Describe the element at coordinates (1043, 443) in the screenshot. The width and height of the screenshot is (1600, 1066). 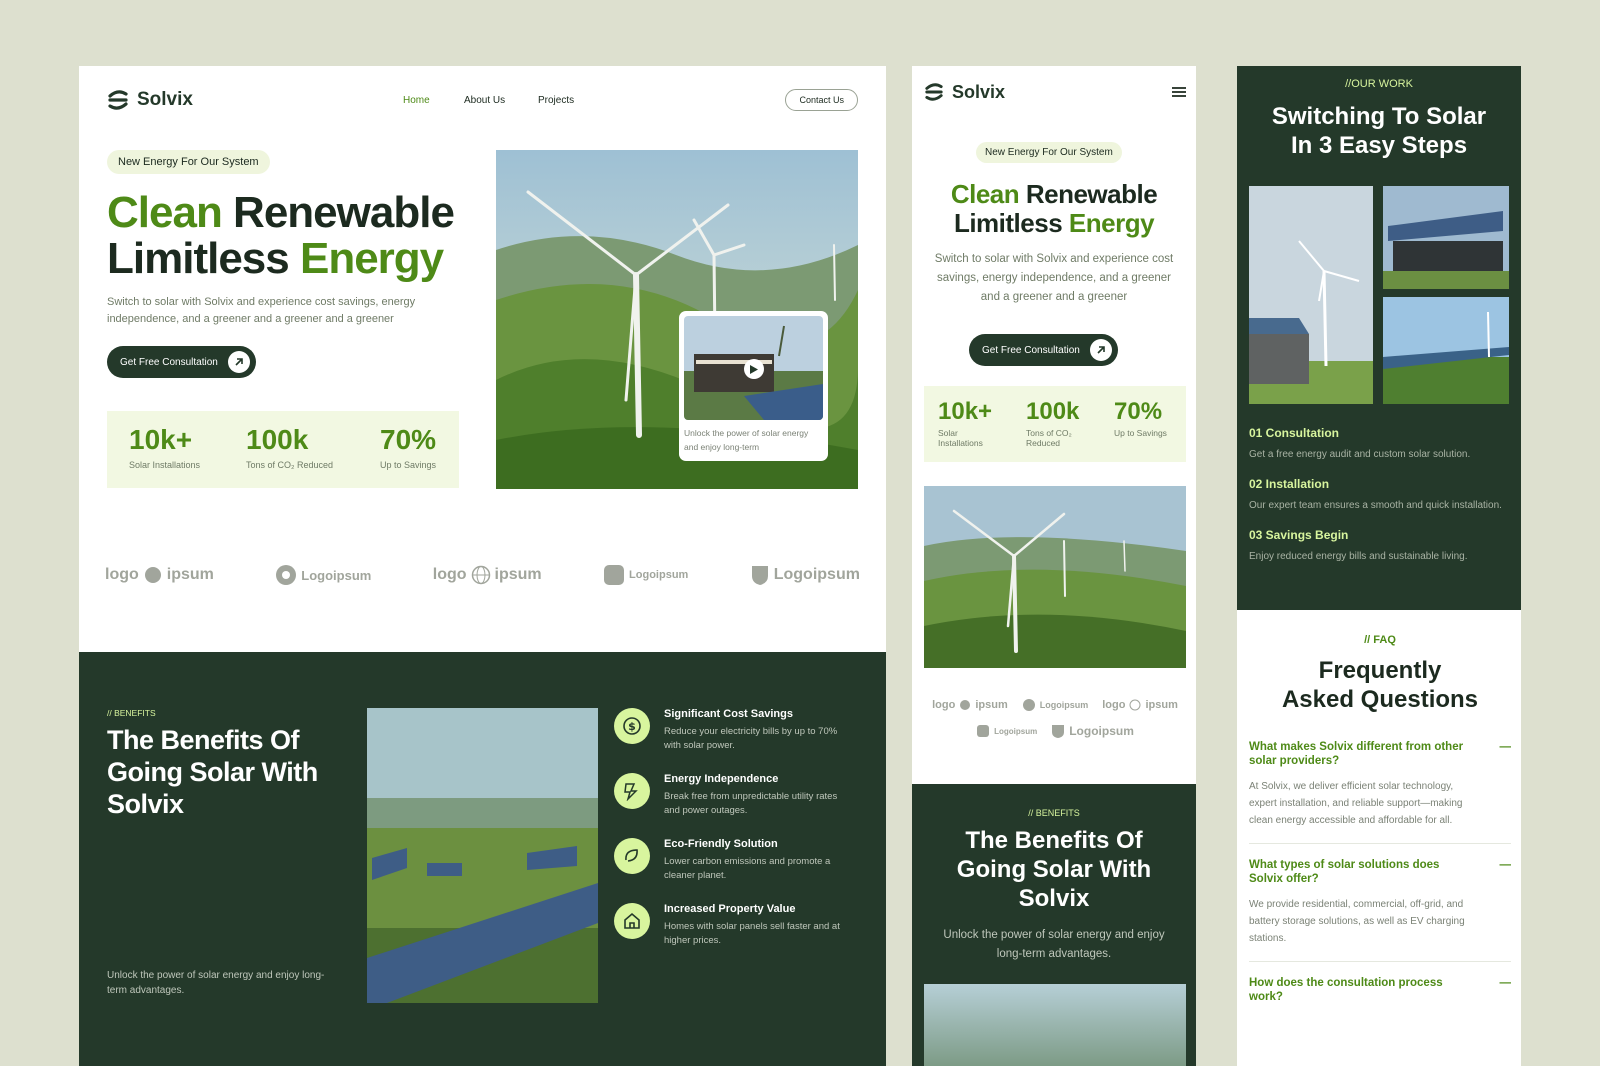
I see `stat-label: Reduced` at that location.